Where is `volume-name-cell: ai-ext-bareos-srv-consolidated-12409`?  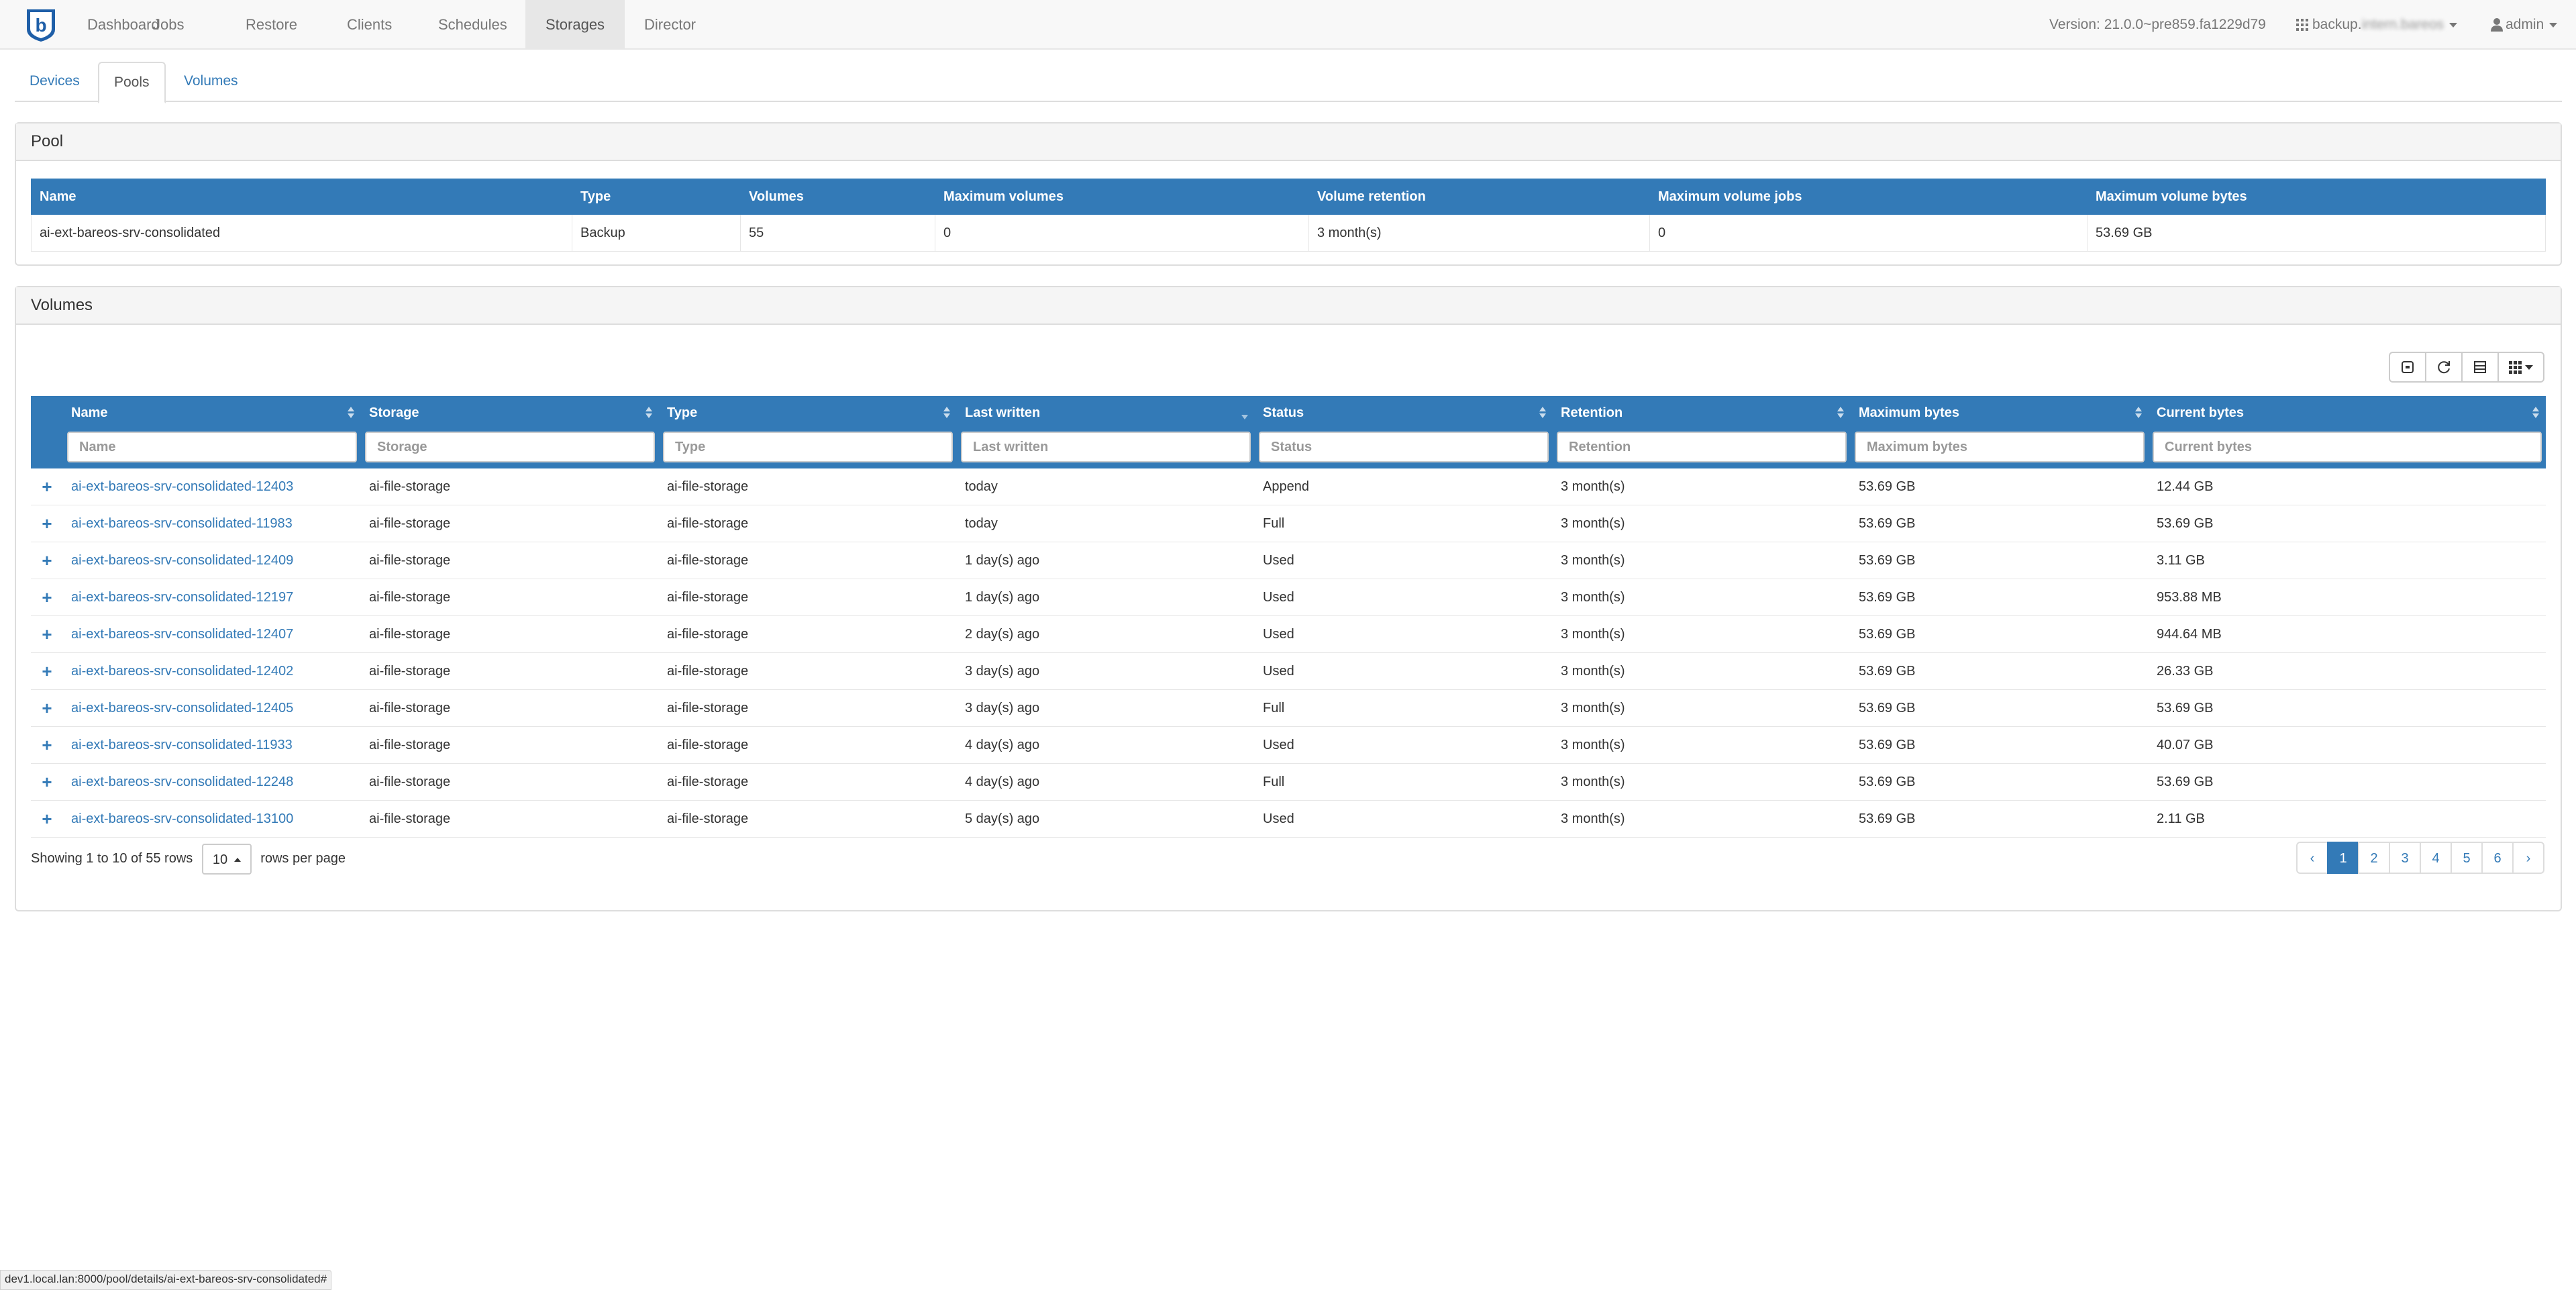
volume-name-cell: ai-ext-bareos-srv-consolidated-12409 is located at coordinates (212, 560).